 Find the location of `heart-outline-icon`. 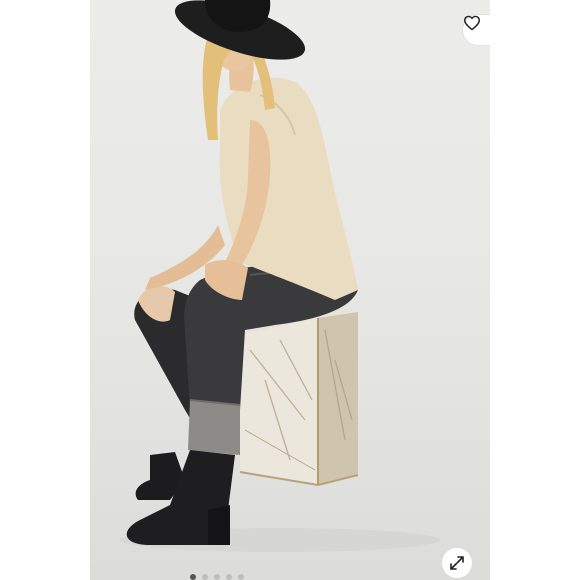

heart-outline-icon is located at coordinates (471, 23).